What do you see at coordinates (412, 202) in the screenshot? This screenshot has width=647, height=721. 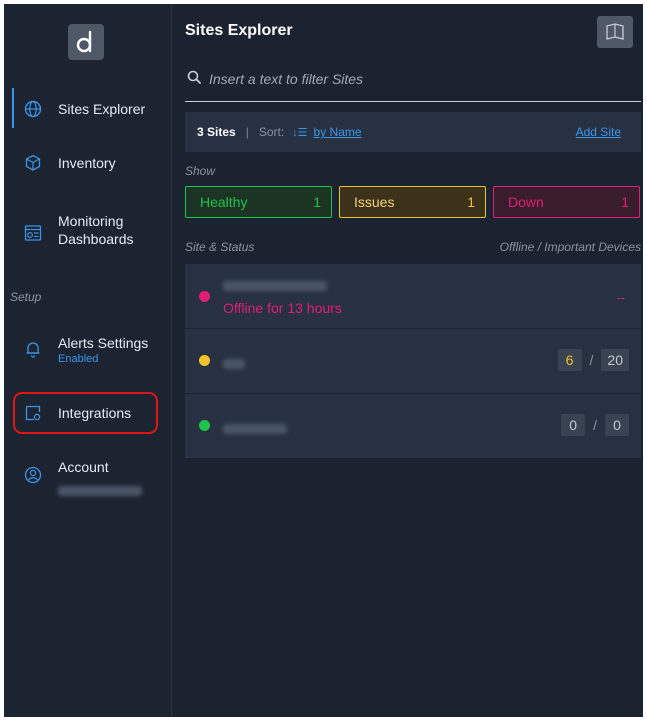 I see `filter-issues: Issues 1` at bounding box center [412, 202].